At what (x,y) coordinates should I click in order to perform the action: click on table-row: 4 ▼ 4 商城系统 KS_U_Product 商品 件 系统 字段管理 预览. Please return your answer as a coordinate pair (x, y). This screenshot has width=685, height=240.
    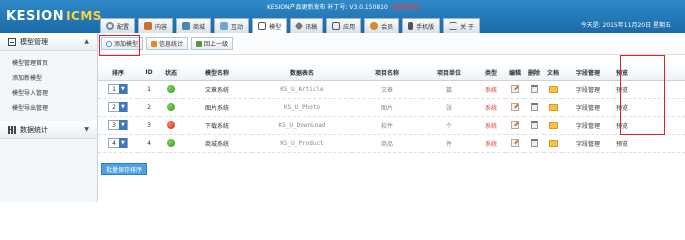
    Looking at the image, I should click on (391, 143).